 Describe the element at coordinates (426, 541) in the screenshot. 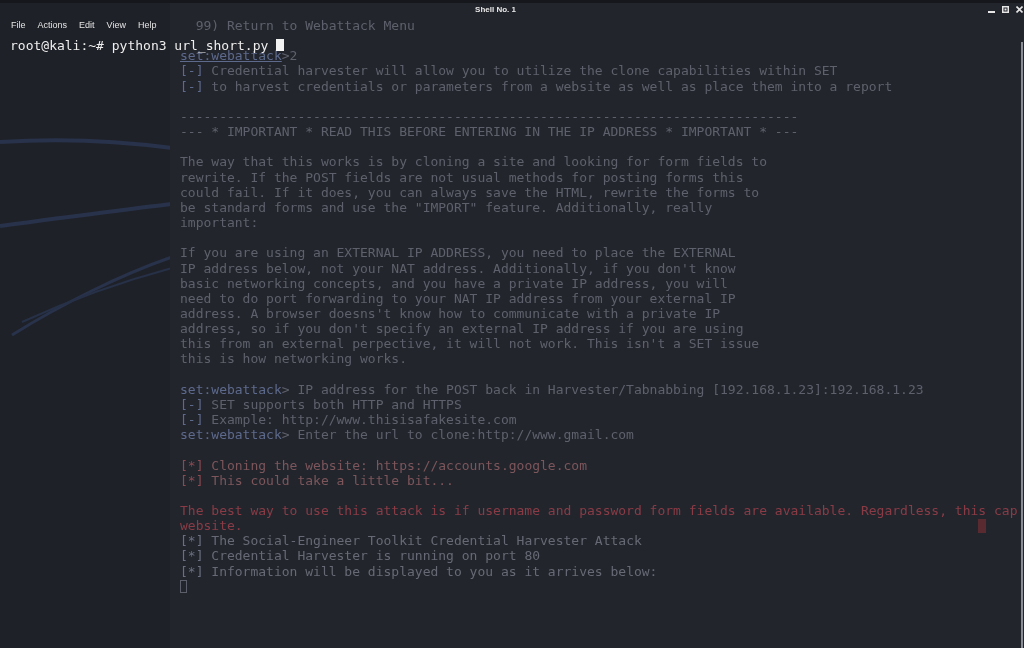

I see `output-text: The Social-Engineer Toolkit Credential Harvester Attack` at that location.